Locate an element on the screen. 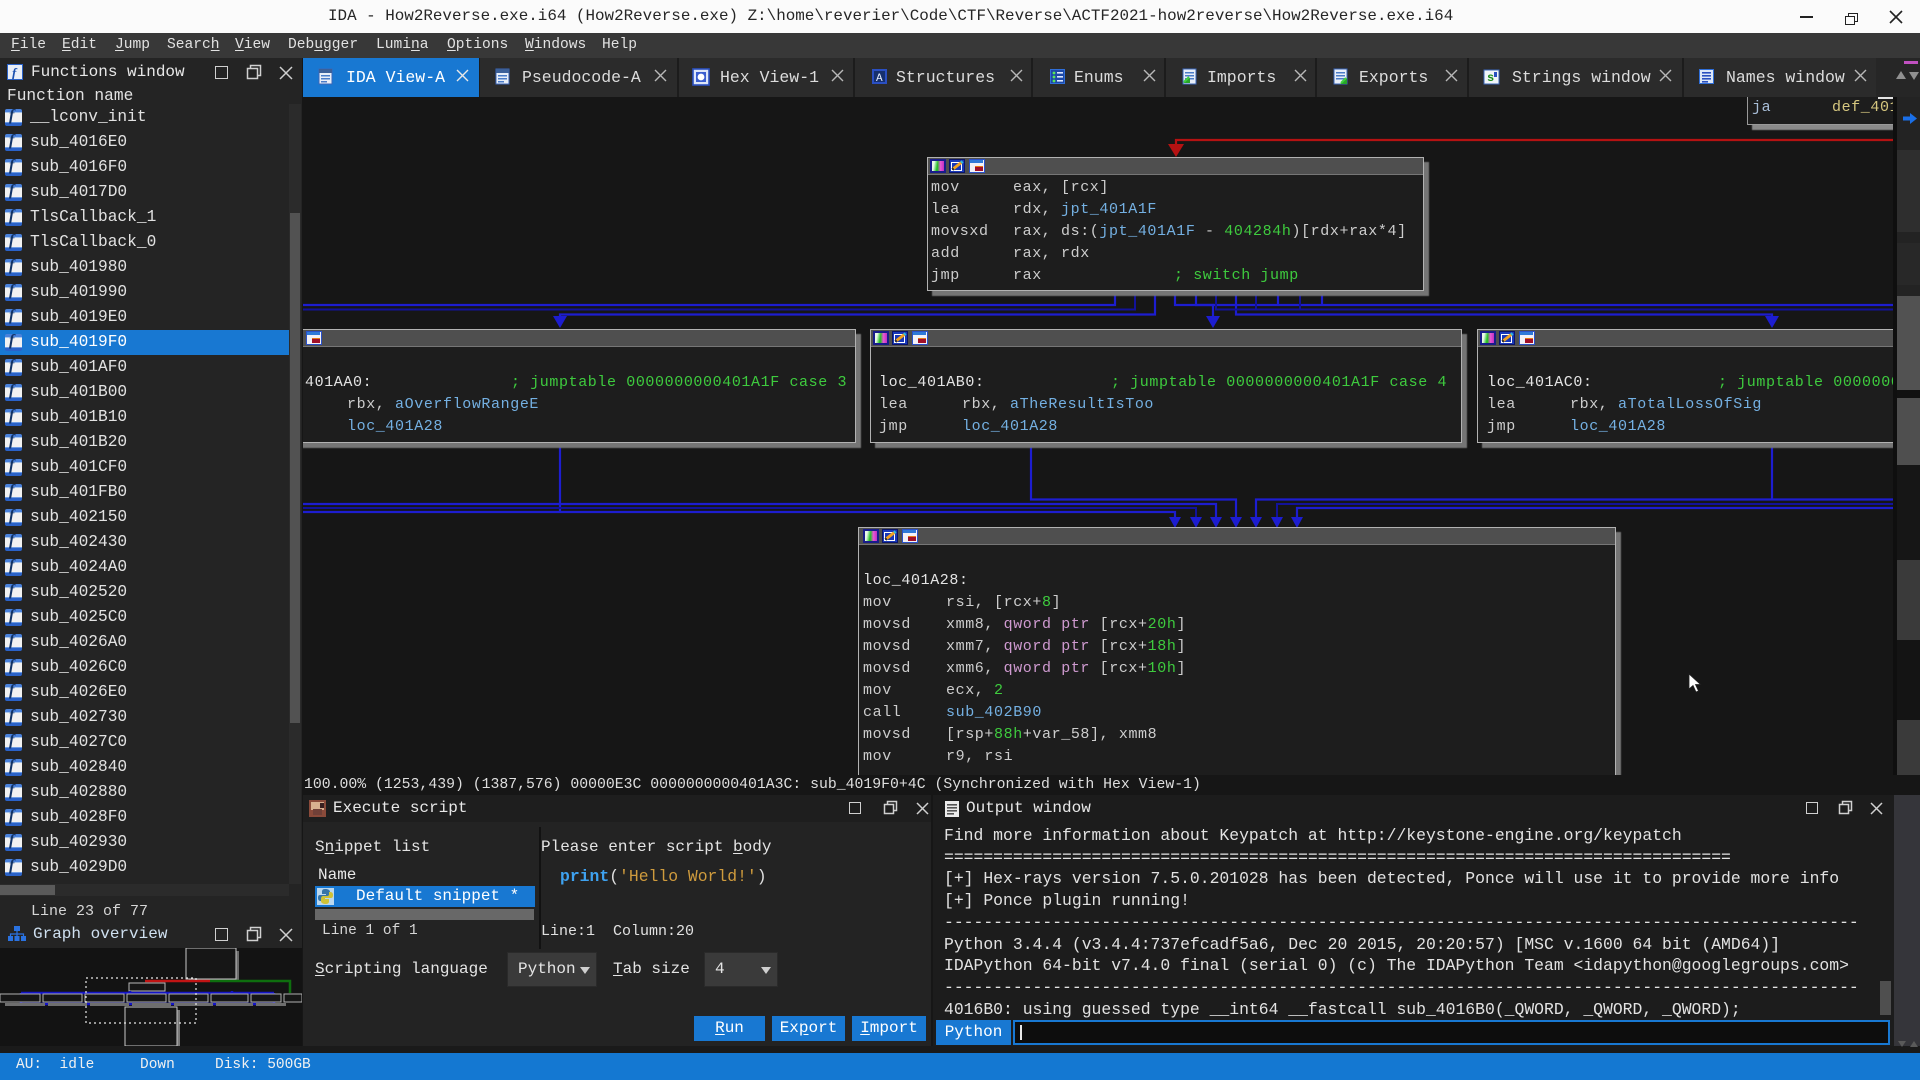 This screenshot has width=1920, height=1080. svg-text: s is located at coordinates (1490, 78).